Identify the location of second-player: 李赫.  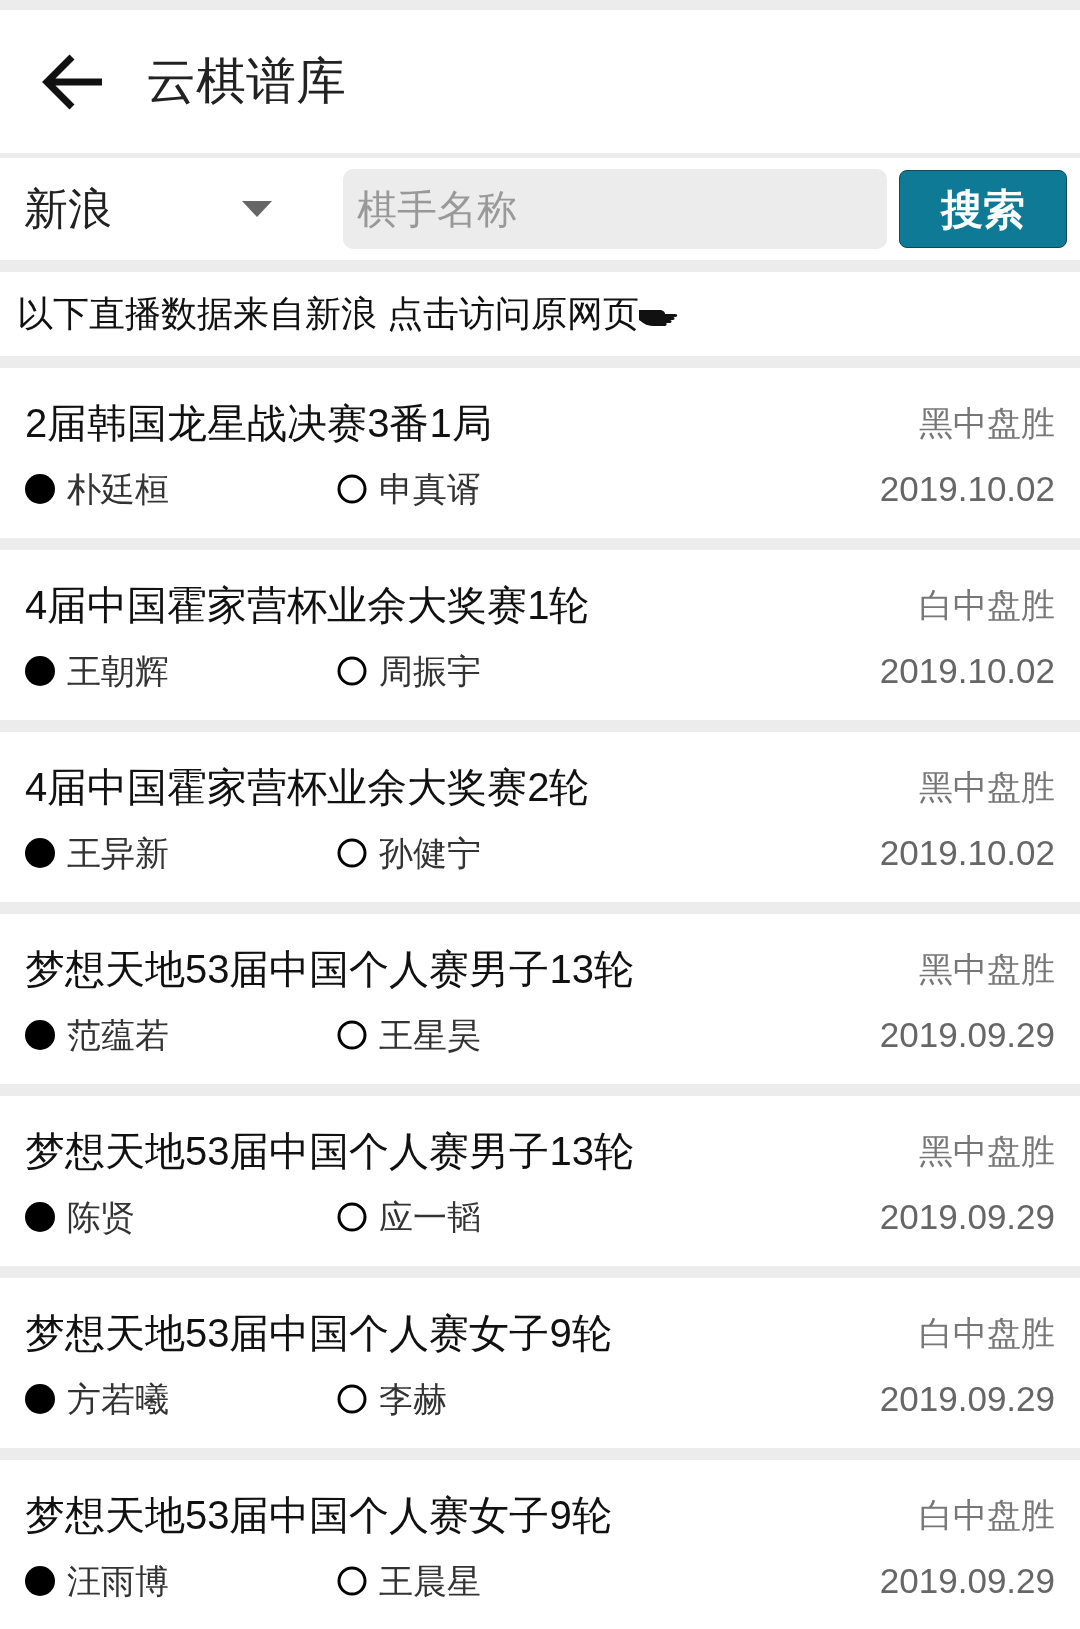
(413, 1399).